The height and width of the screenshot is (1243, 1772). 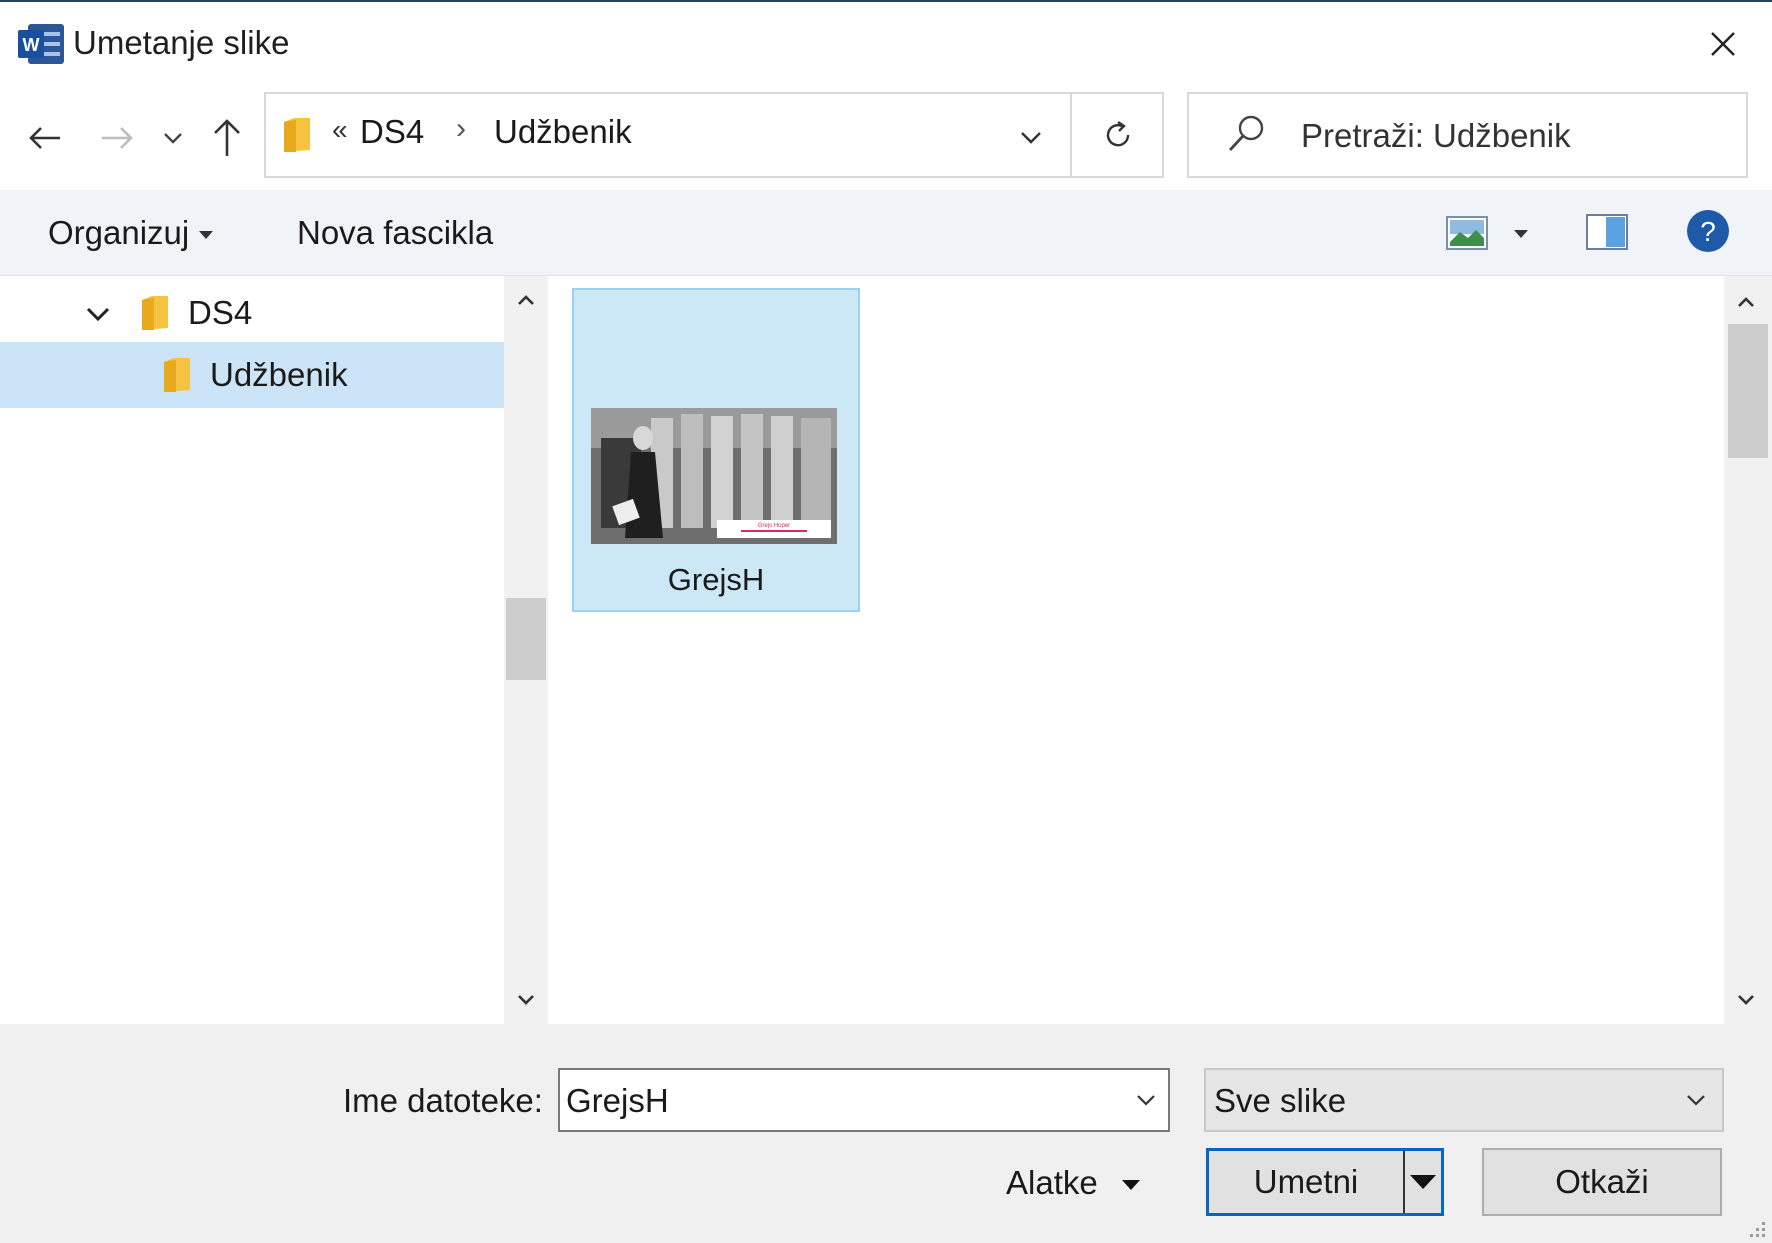 I want to click on close-button, so click(x=1723, y=44).